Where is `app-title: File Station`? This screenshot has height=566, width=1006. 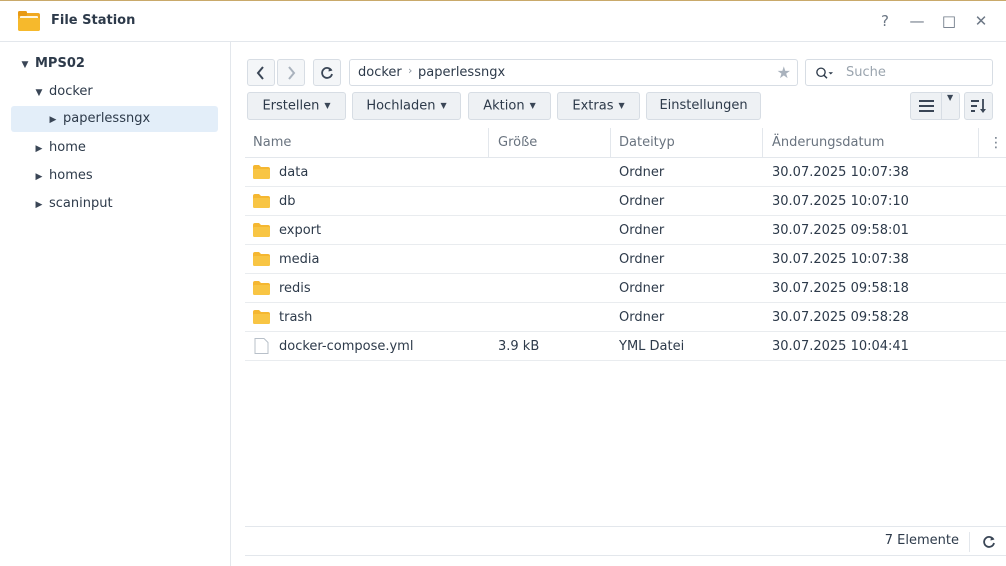
app-title: File Station is located at coordinates (93, 20).